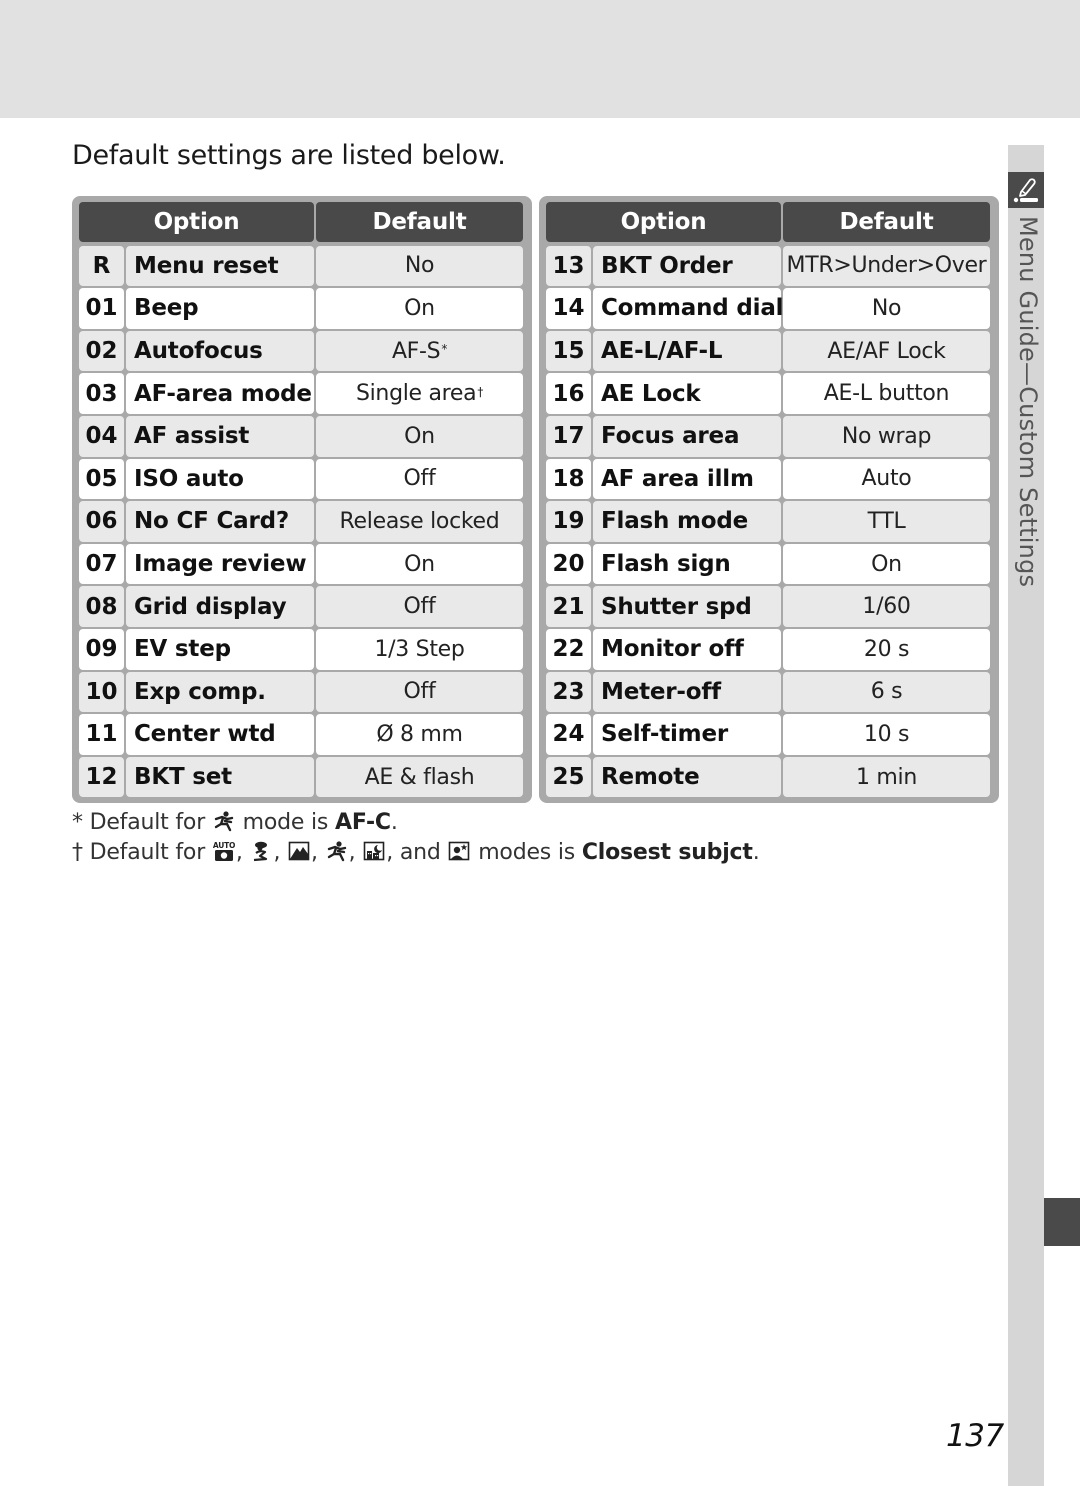 The height and width of the screenshot is (1486, 1080). What do you see at coordinates (224, 851) in the screenshot?
I see `auto-mode-icon: AUTO` at bounding box center [224, 851].